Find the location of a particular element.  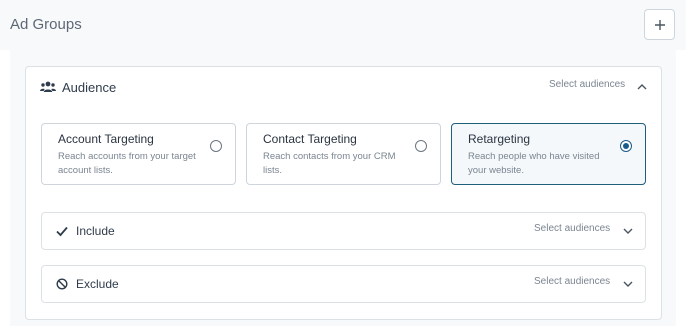

chevron-up-icon is located at coordinates (642, 87).